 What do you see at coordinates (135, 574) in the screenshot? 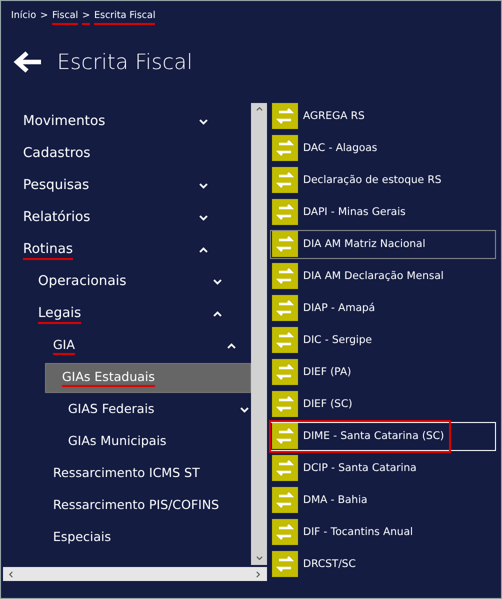
I see `horizontal-scrollbar` at bounding box center [135, 574].